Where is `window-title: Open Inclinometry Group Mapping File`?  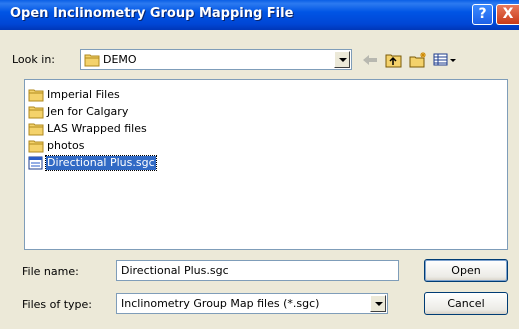
window-title: Open Inclinometry Group Mapping File is located at coordinates (152, 13).